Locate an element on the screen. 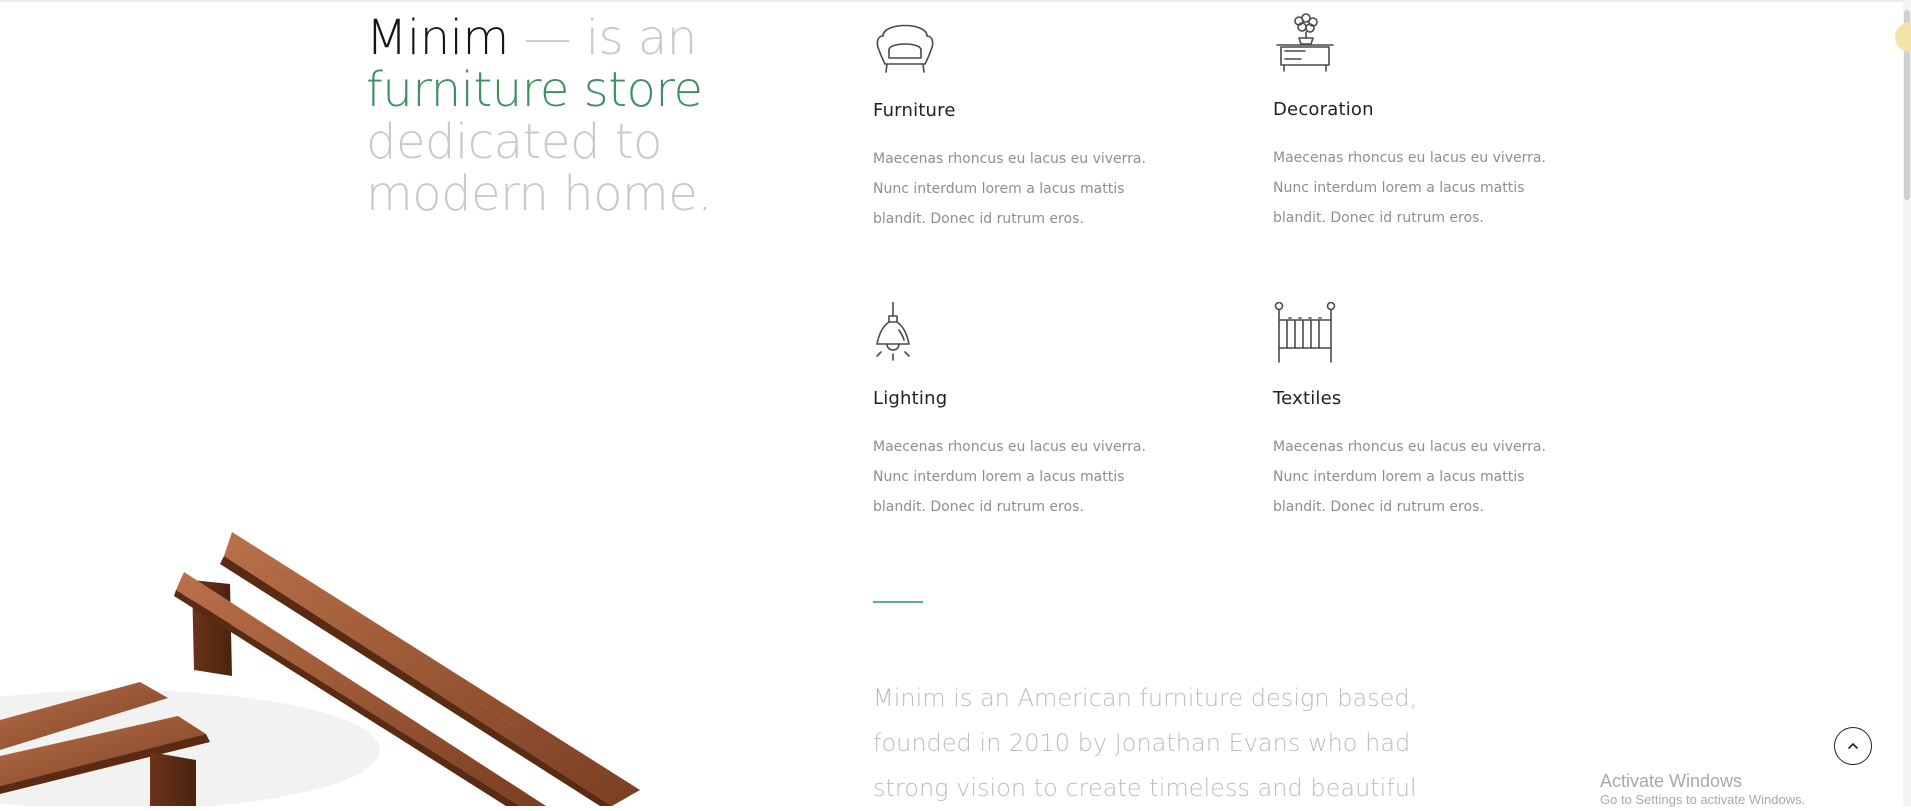 Image resolution: width=1911 pixels, height=811 pixels. hero-line3: dedicated to is located at coordinates (514, 142).